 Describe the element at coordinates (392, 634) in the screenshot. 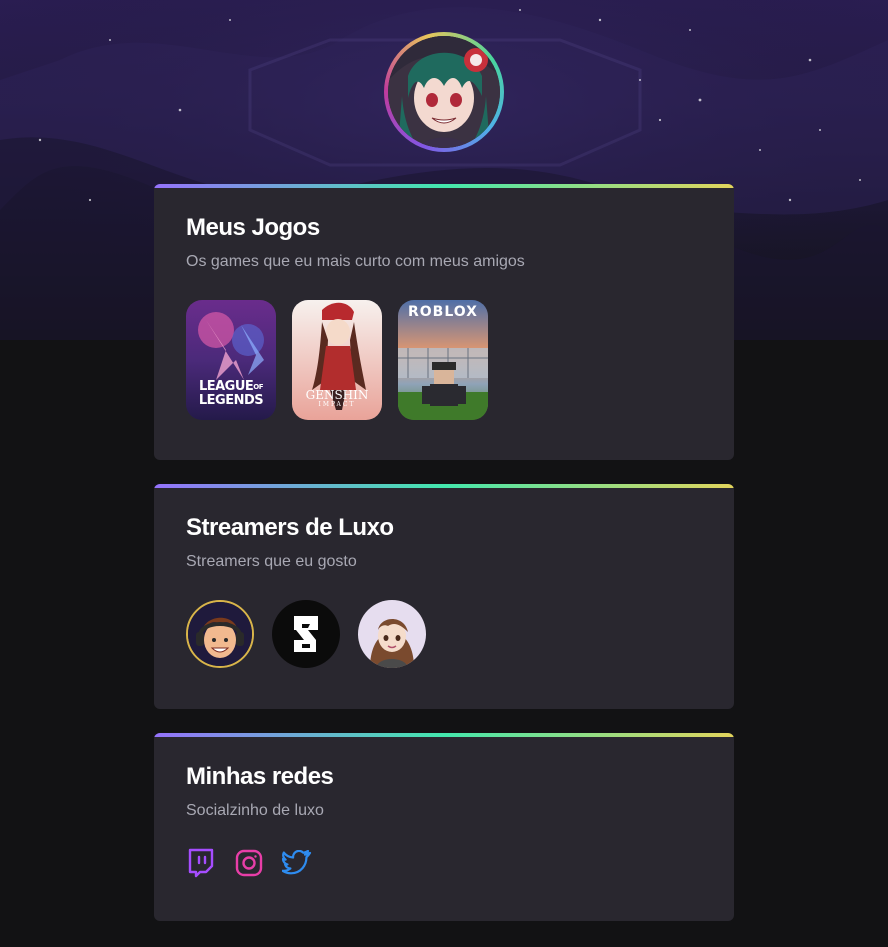

I see `streamer-avatar-girl-icon` at that location.